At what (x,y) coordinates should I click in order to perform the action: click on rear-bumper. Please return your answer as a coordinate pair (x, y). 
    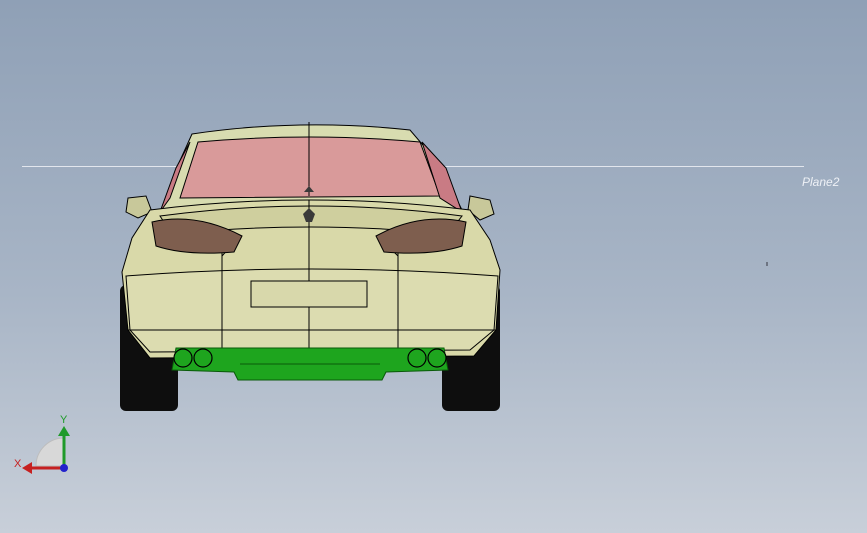
    Looking at the image, I should click on (310, 364).